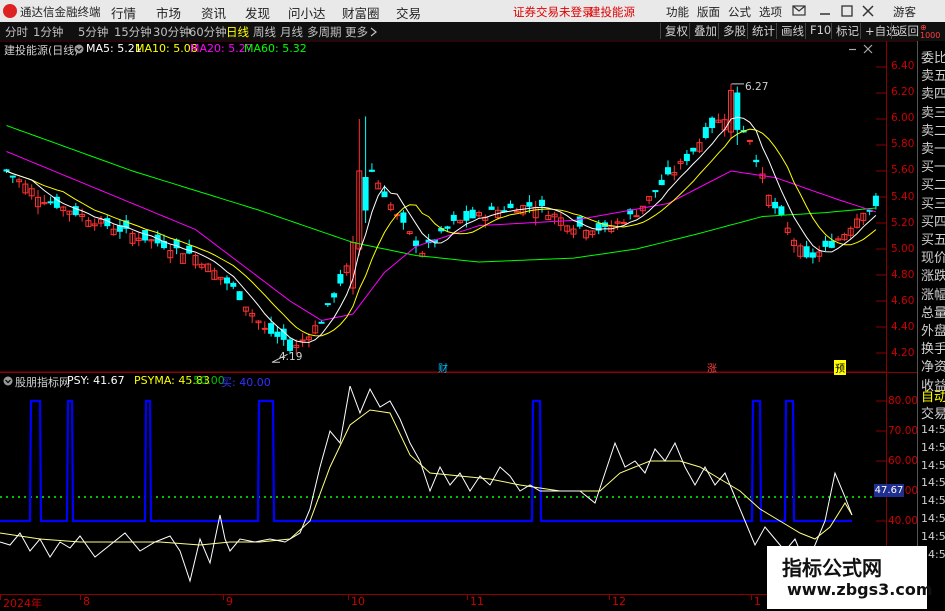 Image resolution: width=945 pixels, height=611 pixels. I want to click on guest-label: 游客, so click(904, 12).